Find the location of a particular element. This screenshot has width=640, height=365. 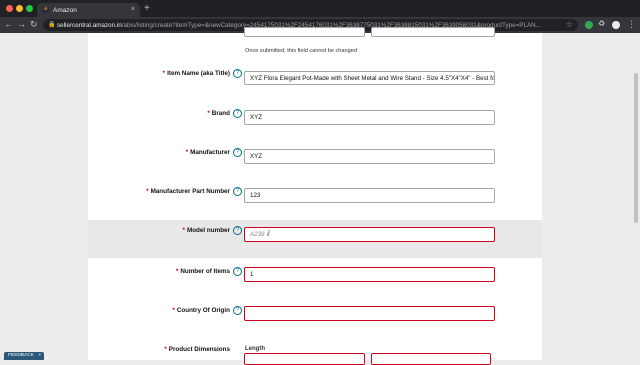

product-dimensions-label: * Product Dimensions is located at coordinates (197, 349).